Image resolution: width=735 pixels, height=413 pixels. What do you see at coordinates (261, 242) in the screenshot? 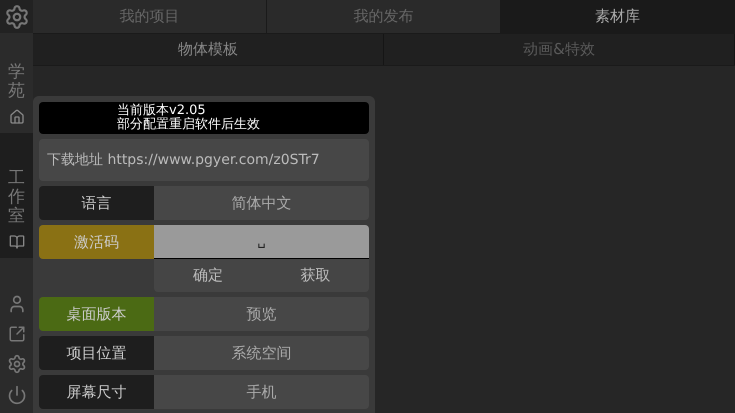
I see `code-input: ␣` at bounding box center [261, 242].